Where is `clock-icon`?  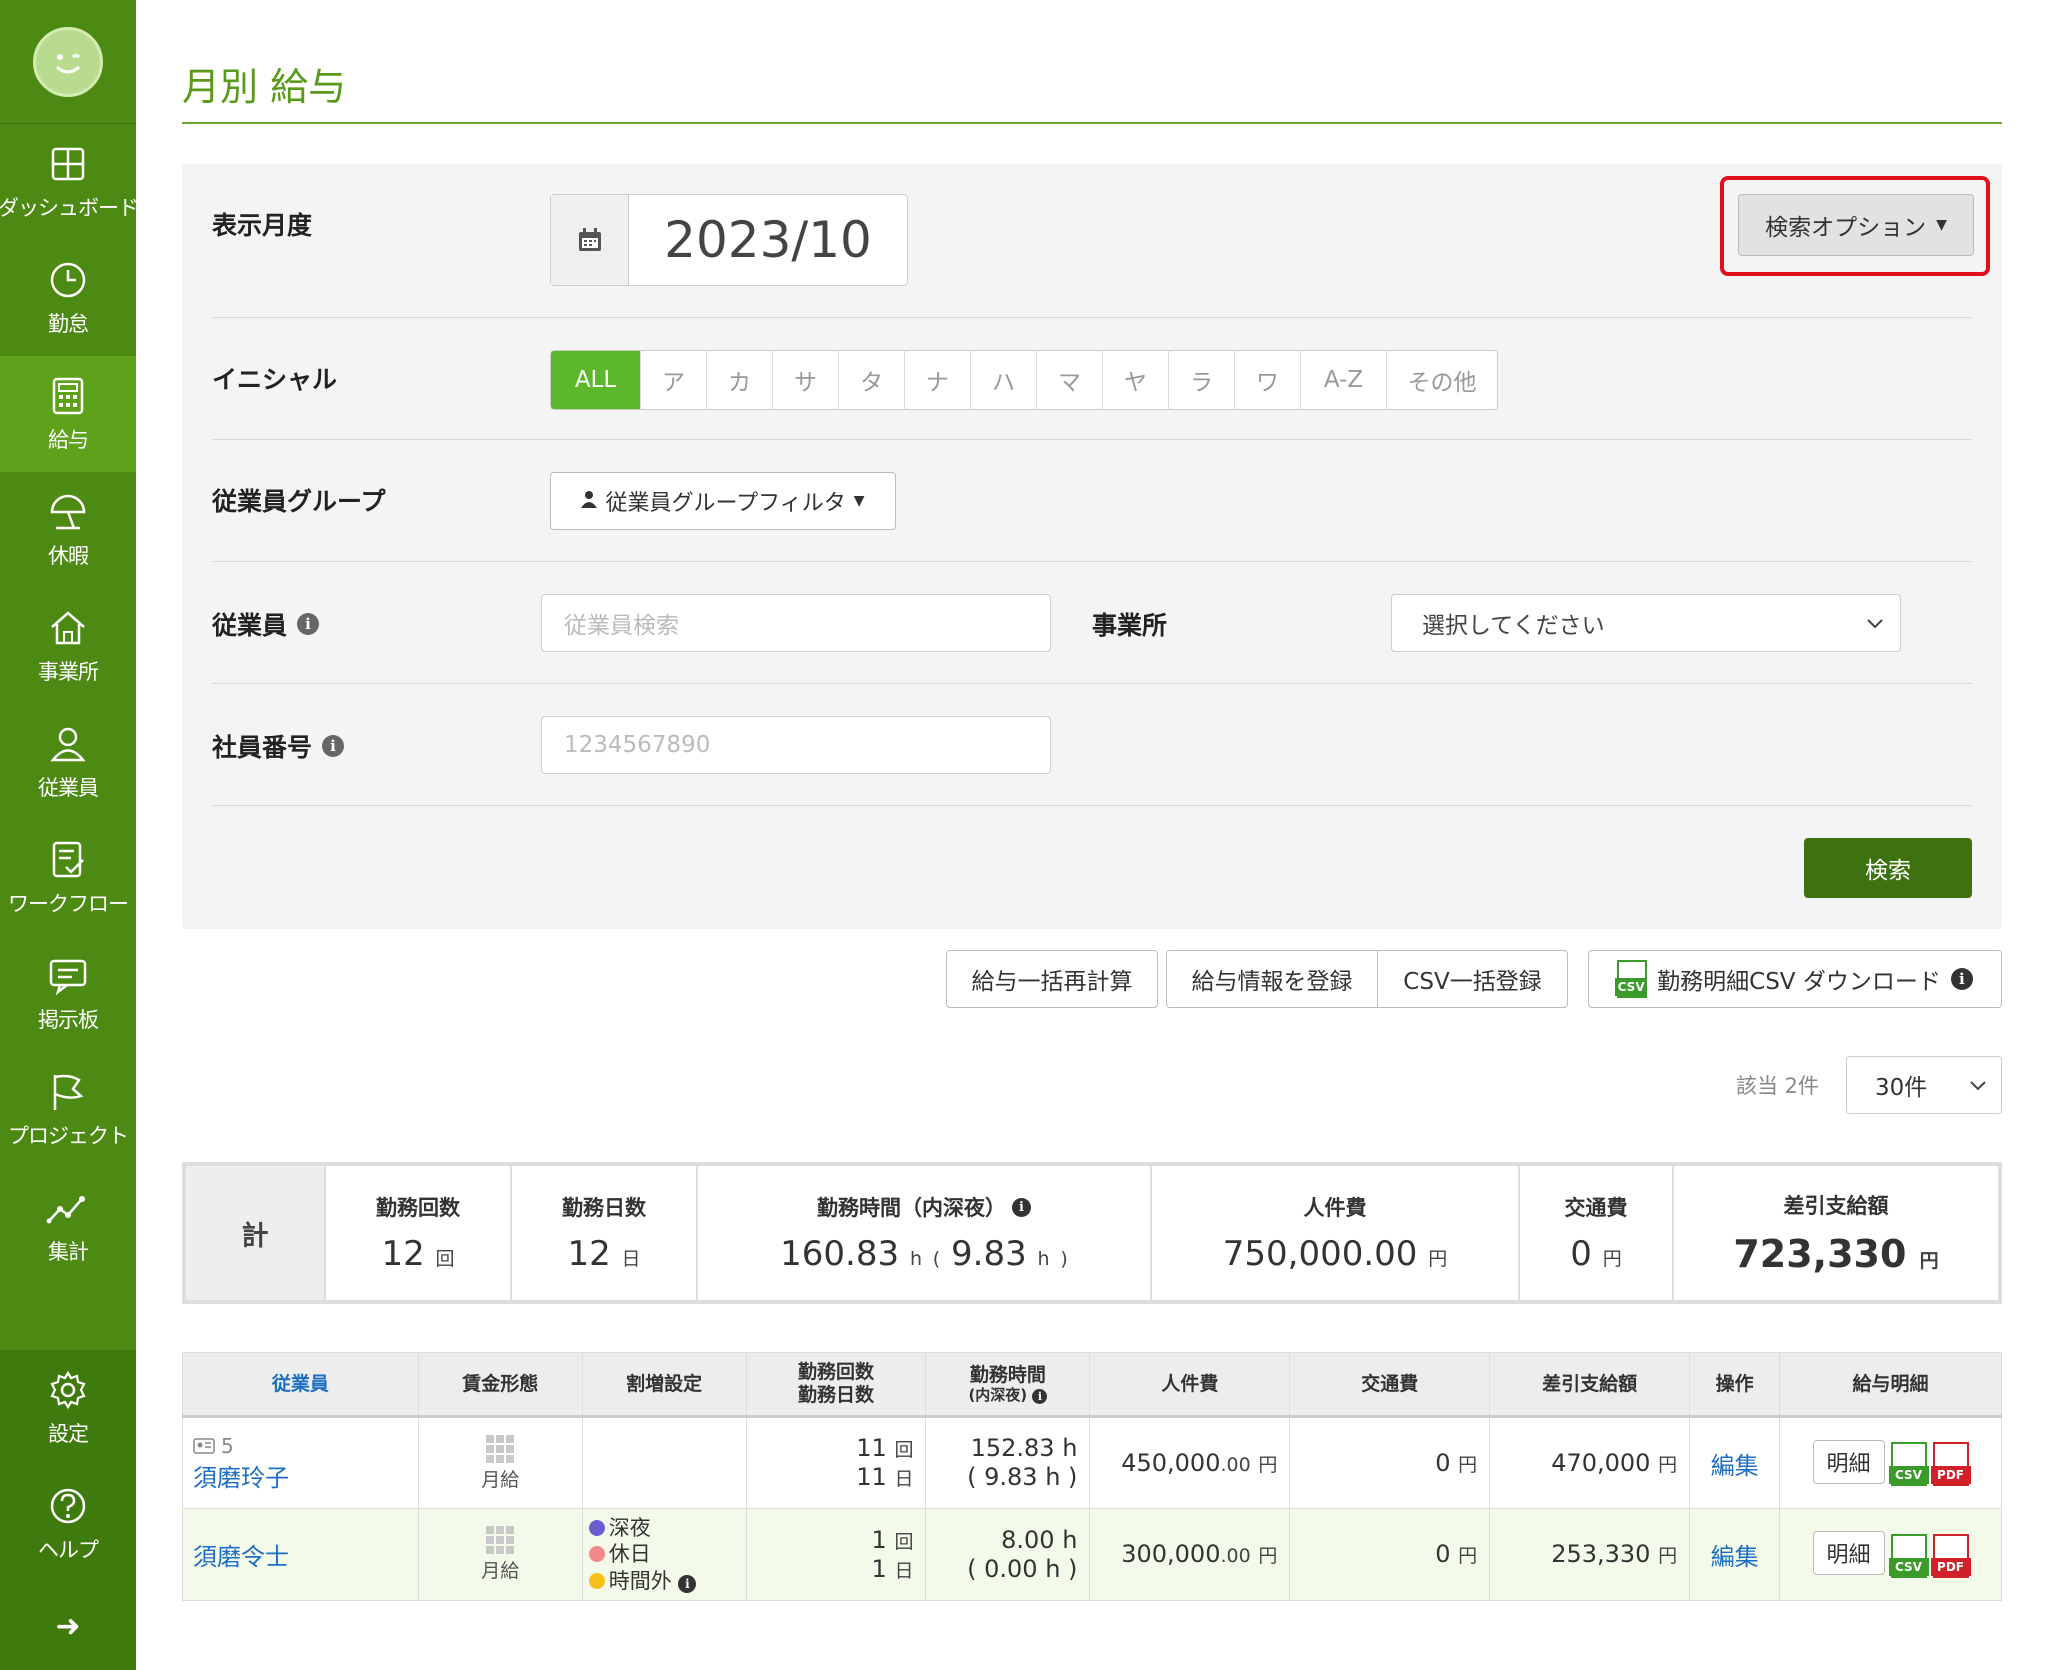
clock-icon is located at coordinates (68, 280).